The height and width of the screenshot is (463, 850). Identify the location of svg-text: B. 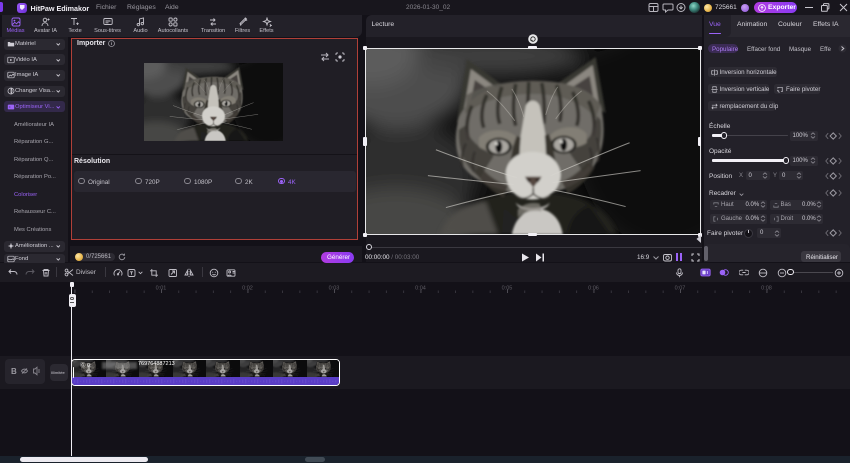
(14, 371).